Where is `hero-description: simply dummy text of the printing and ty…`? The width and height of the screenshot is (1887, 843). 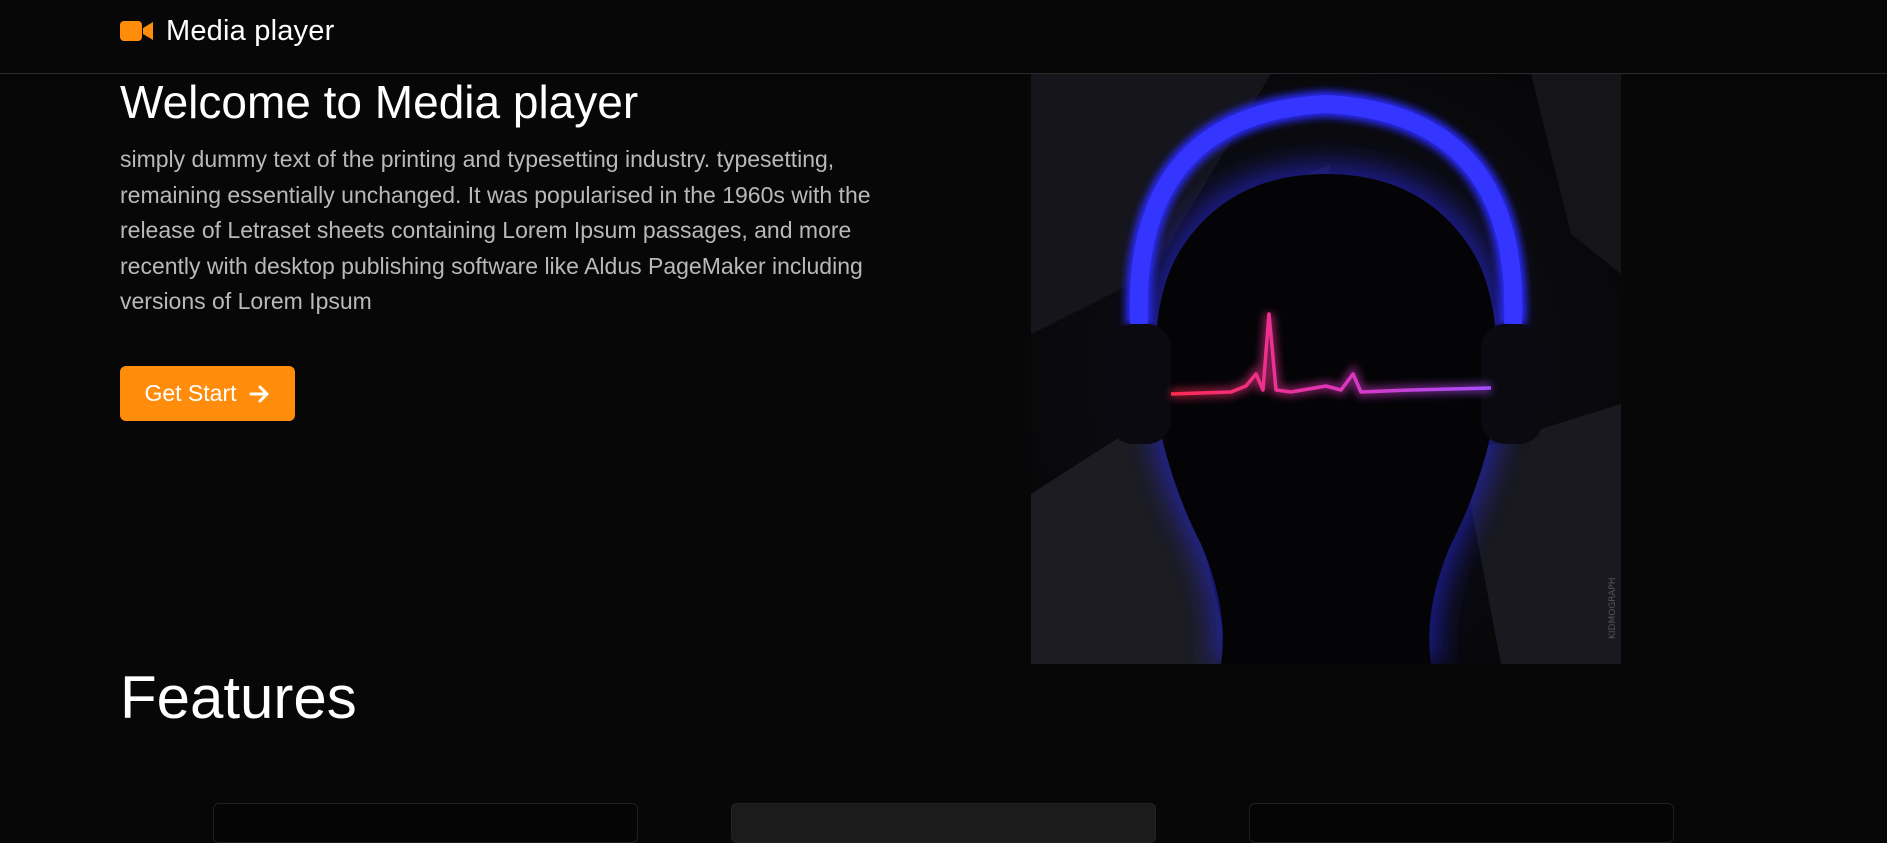 hero-description: simply dummy text of the printing and ty… is located at coordinates (495, 230).